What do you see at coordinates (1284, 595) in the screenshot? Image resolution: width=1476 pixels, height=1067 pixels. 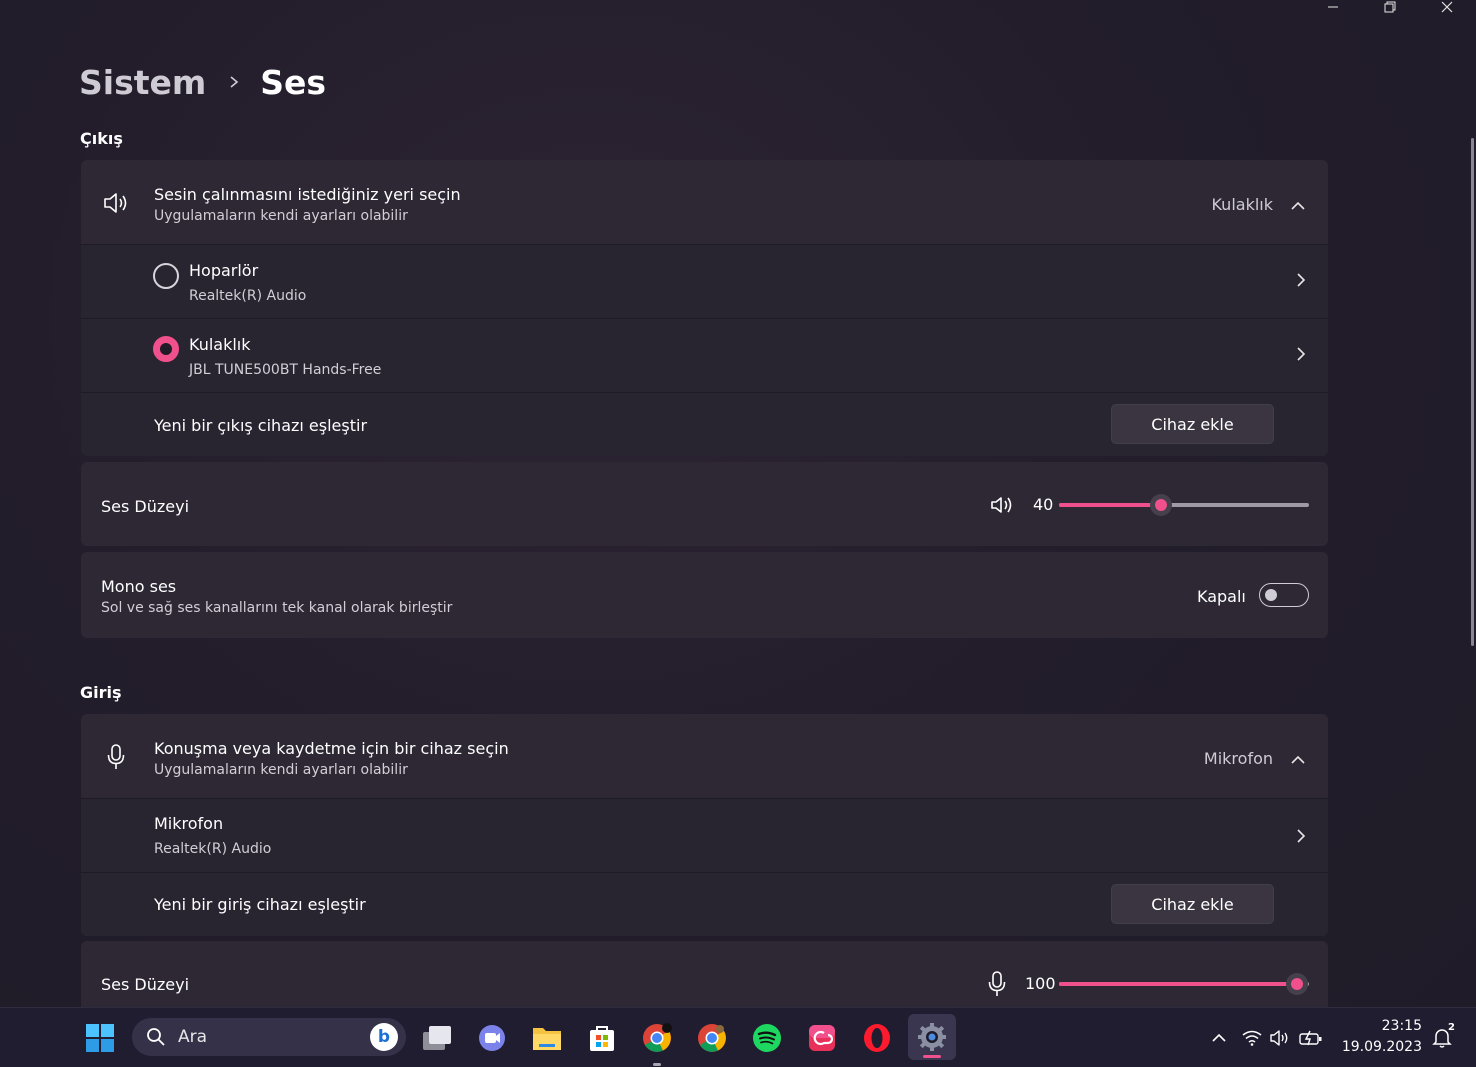 I see `mono-toggle` at bounding box center [1284, 595].